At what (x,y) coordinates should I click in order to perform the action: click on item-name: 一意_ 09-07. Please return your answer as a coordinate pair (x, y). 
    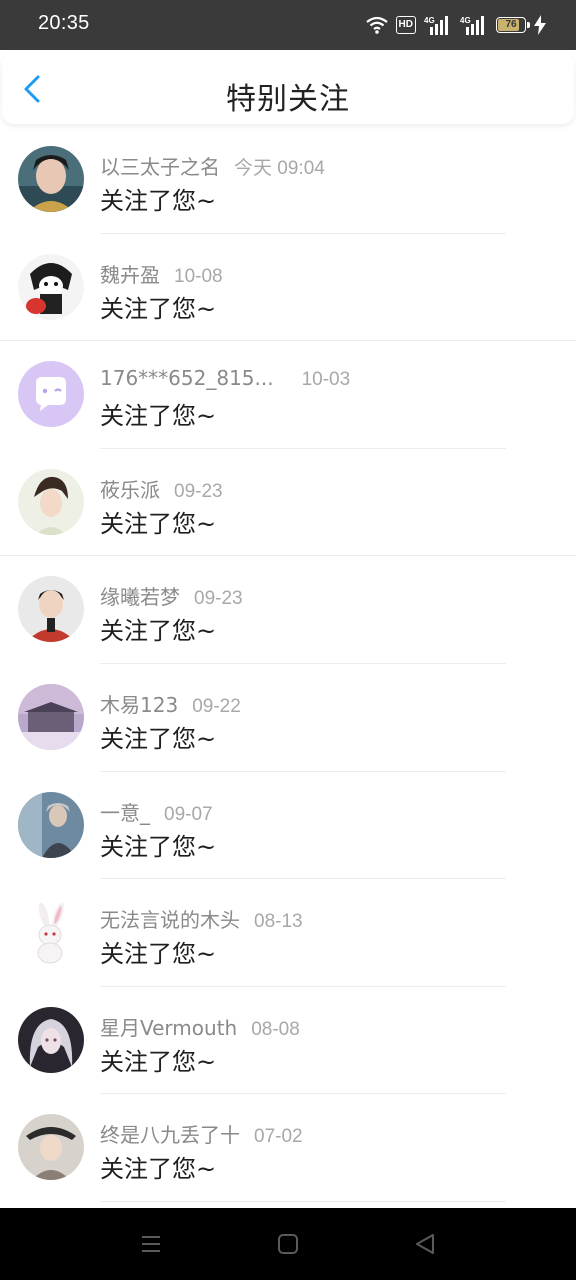
    Looking at the image, I should click on (156, 812).